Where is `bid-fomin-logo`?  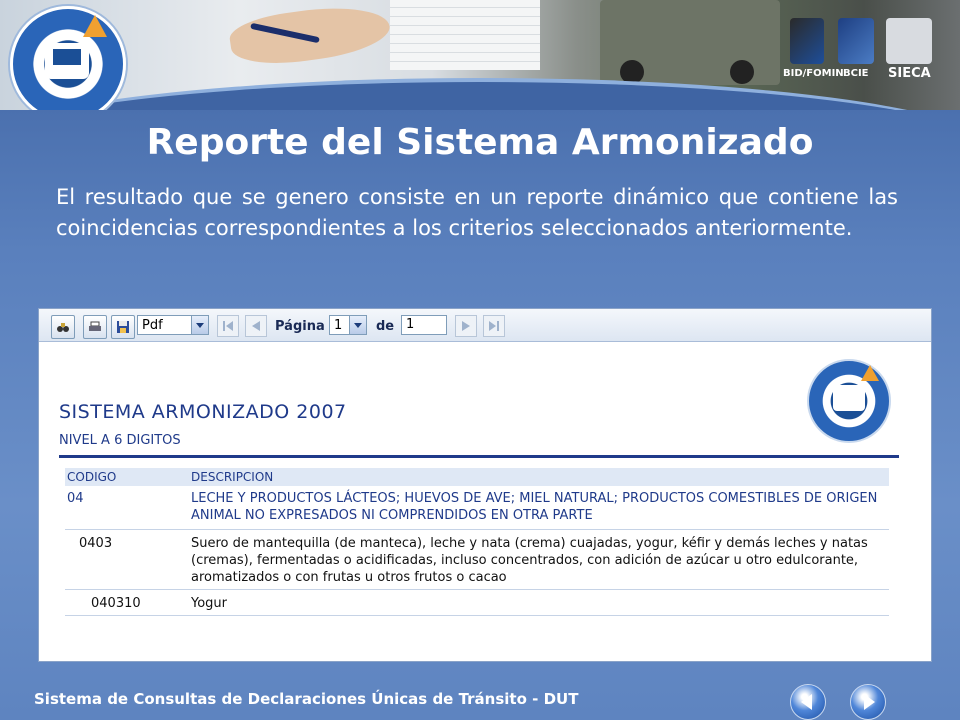 bid-fomin-logo is located at coordinates (807, 41).